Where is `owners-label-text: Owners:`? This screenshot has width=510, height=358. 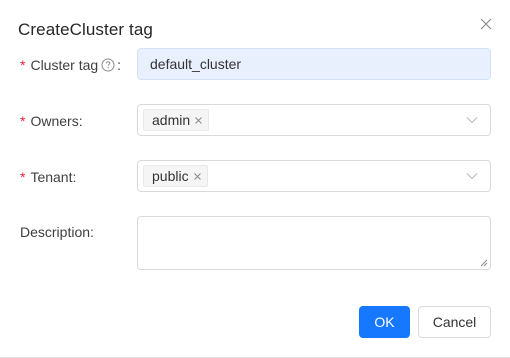
owners-label-text: Owners: is located at coordinates (56, 121).